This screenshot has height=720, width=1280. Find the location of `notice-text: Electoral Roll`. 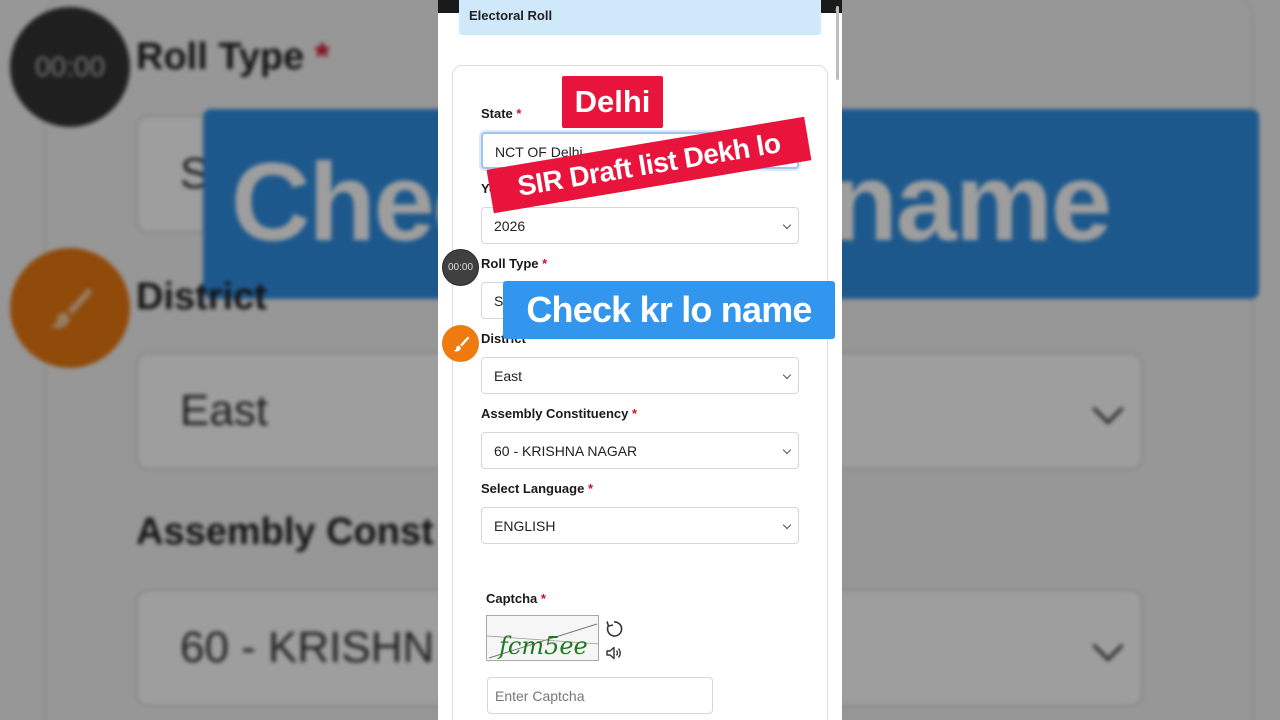

notice-text: Electoral Roll is located at coordinates (511, 15).